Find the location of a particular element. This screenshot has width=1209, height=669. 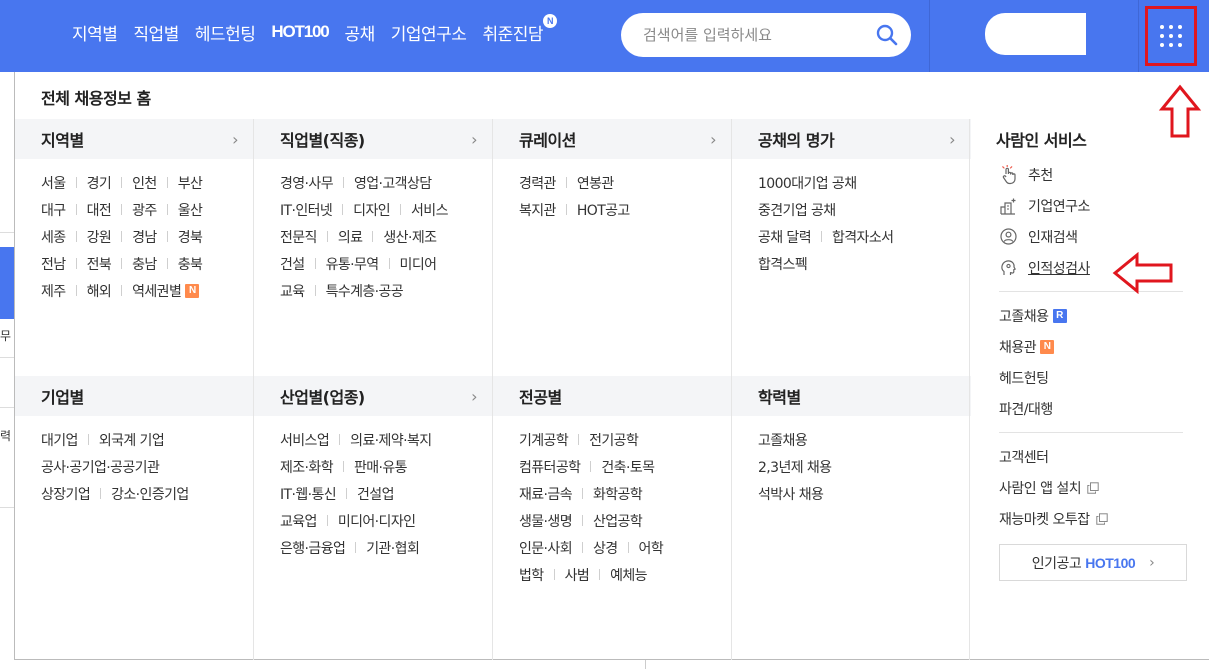

category-link: 대기업 is located at coordinates (59, 440).